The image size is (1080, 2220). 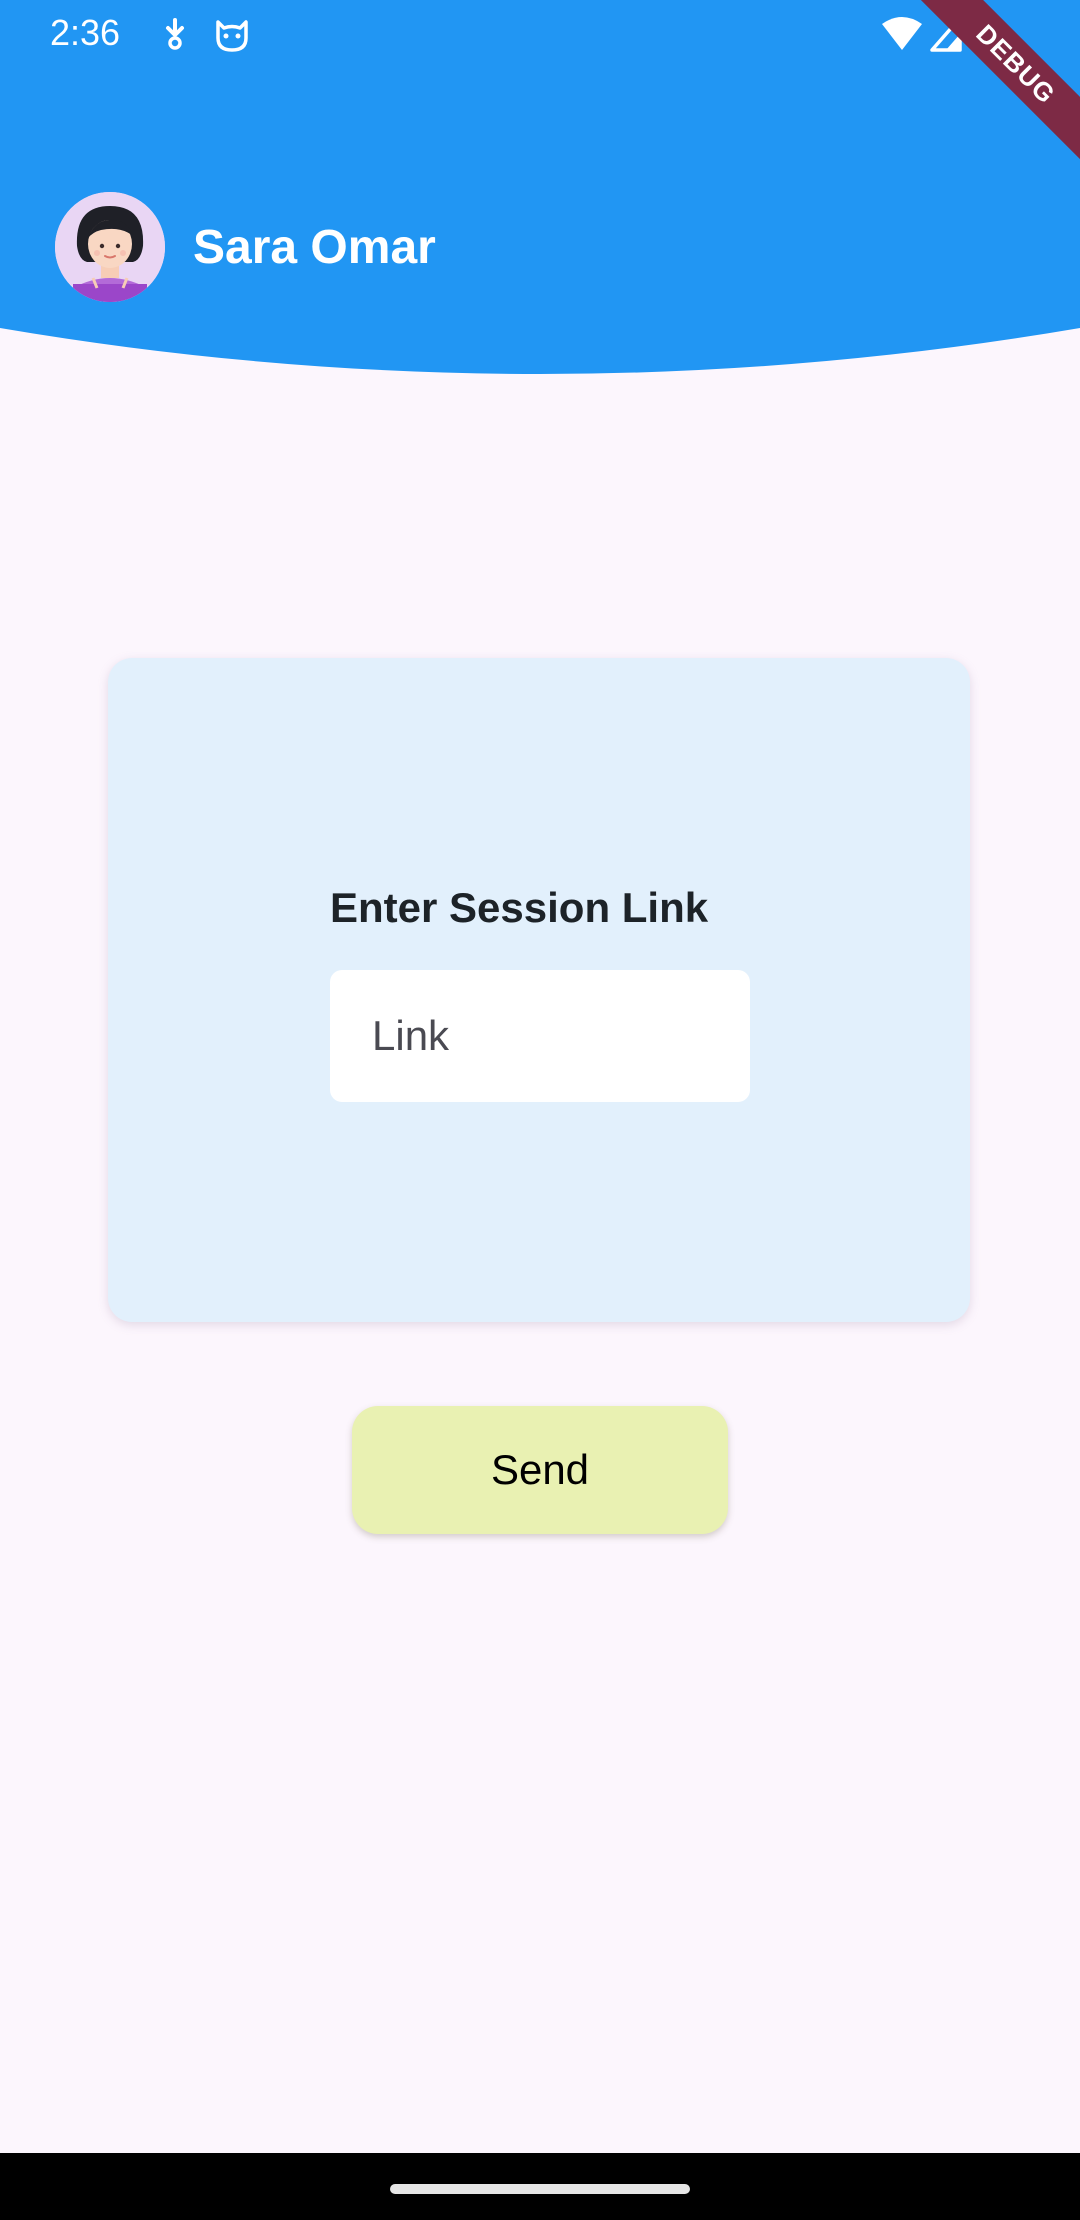 I want to click on download-icon, so click(x=175, y=34).